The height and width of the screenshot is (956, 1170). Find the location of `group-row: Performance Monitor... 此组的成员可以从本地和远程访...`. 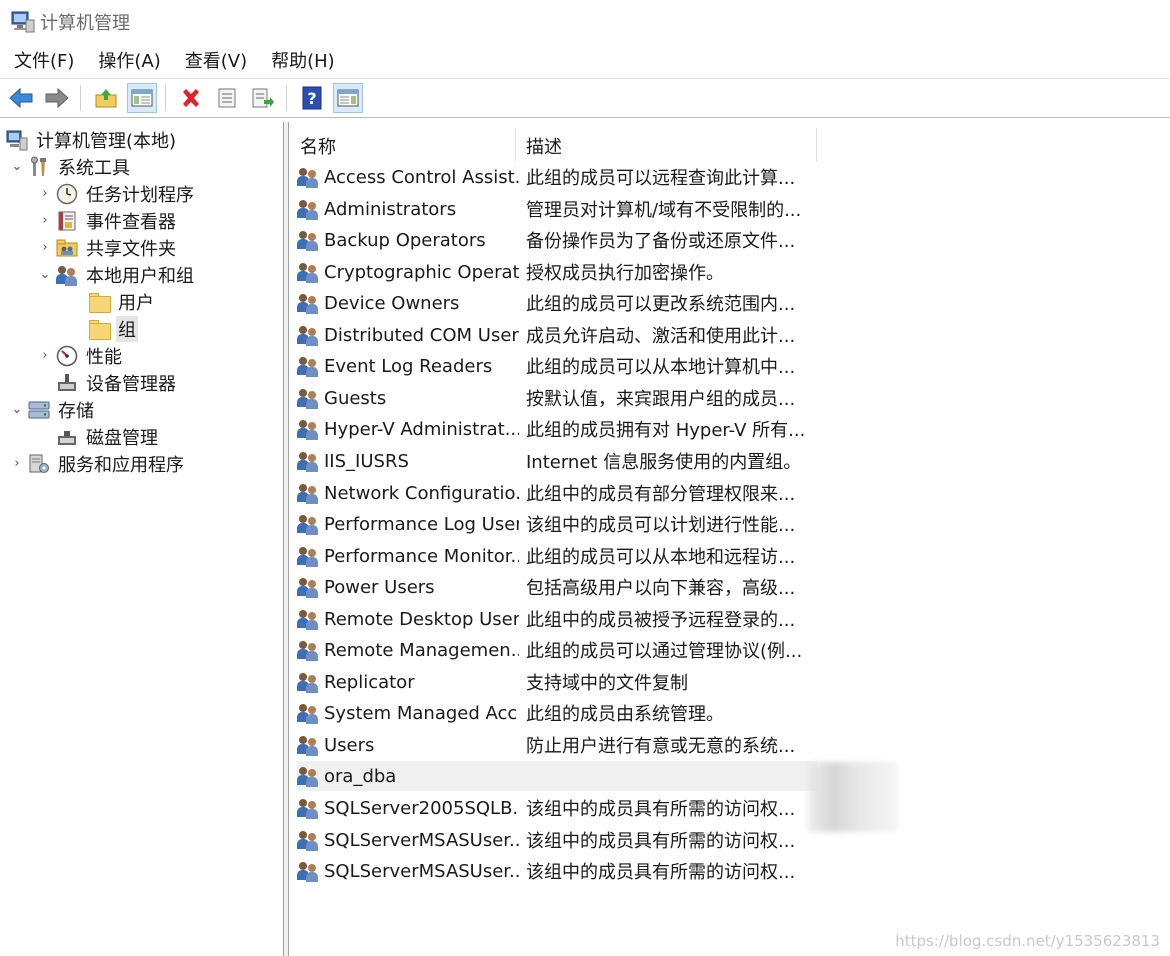

group-row: Performance Monitor... 此组的成员可以从本地和远程访... is located at coordinates (557, 556).